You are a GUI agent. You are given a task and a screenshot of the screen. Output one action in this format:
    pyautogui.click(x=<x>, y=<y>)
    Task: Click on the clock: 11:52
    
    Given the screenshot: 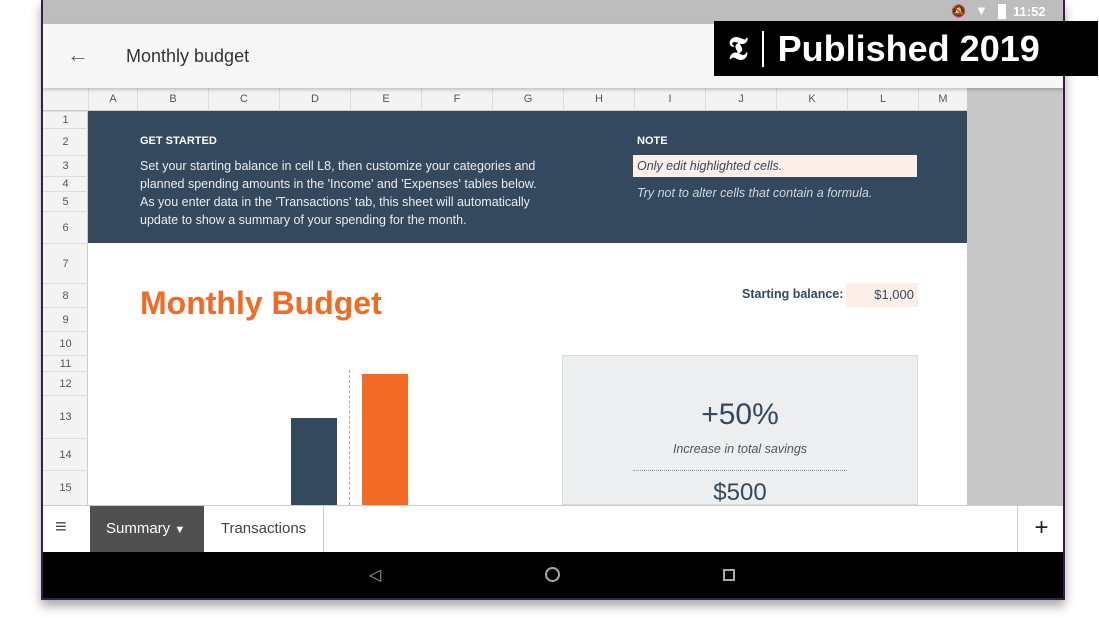 What is the action you would take?
    pyautogui.click(x=1029, y=11)
    